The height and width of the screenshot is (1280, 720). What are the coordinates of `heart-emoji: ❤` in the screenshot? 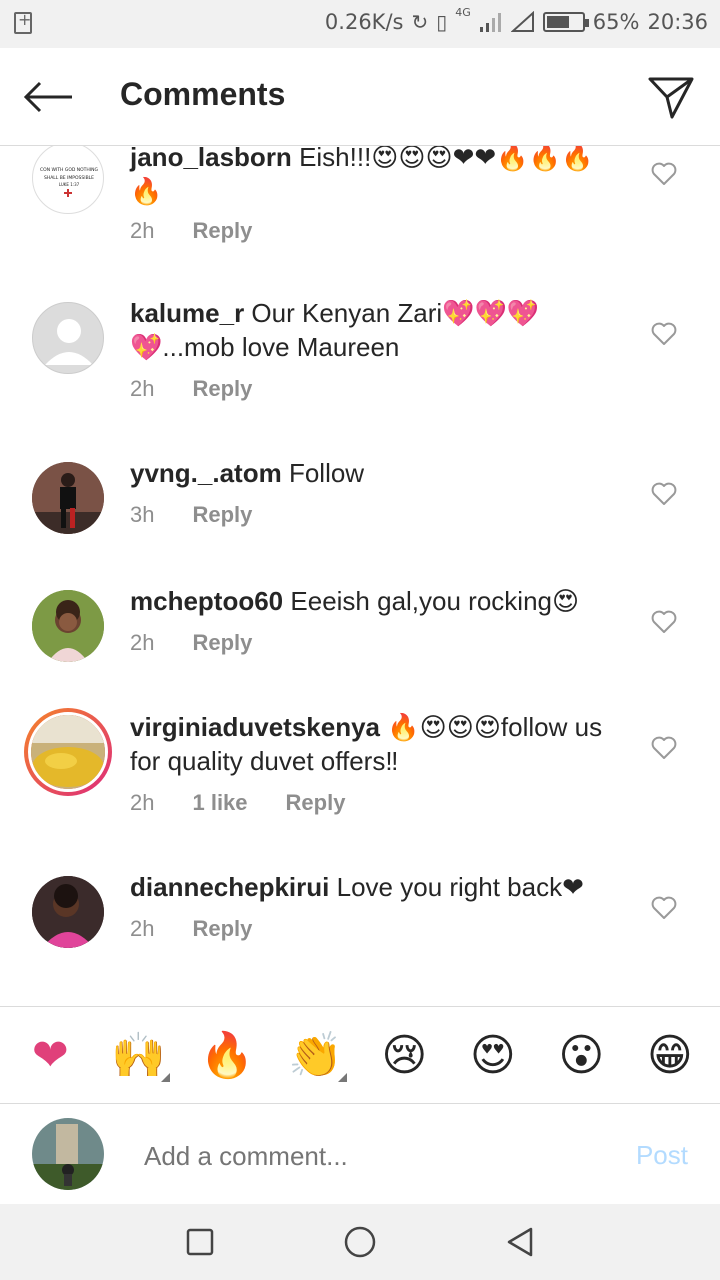 It's located at (50, 1055).